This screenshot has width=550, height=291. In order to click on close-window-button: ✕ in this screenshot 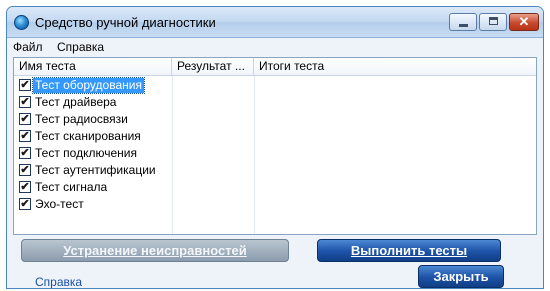, I will do `click(524, 22)`.